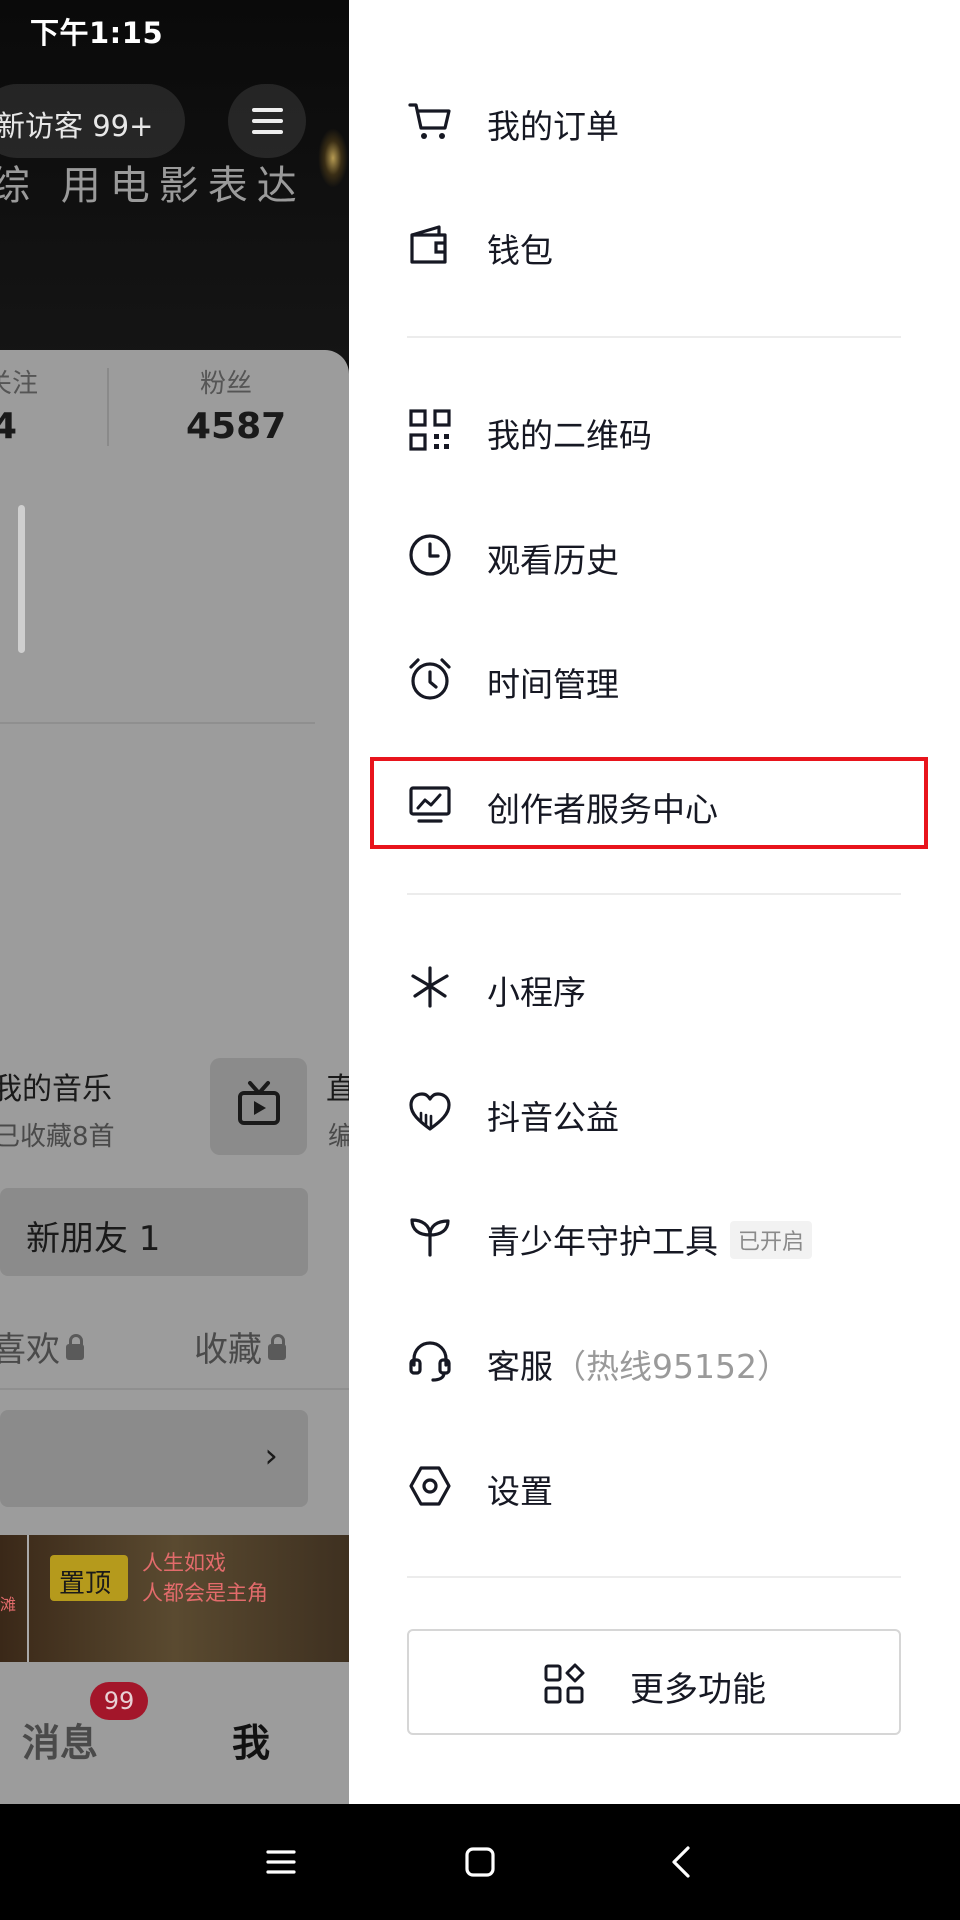 The image size is (960, 1920). What do you see at coordinates (430, 679) in the screenshot?
I see `alarm-icon` at bounding box center [430, 679].